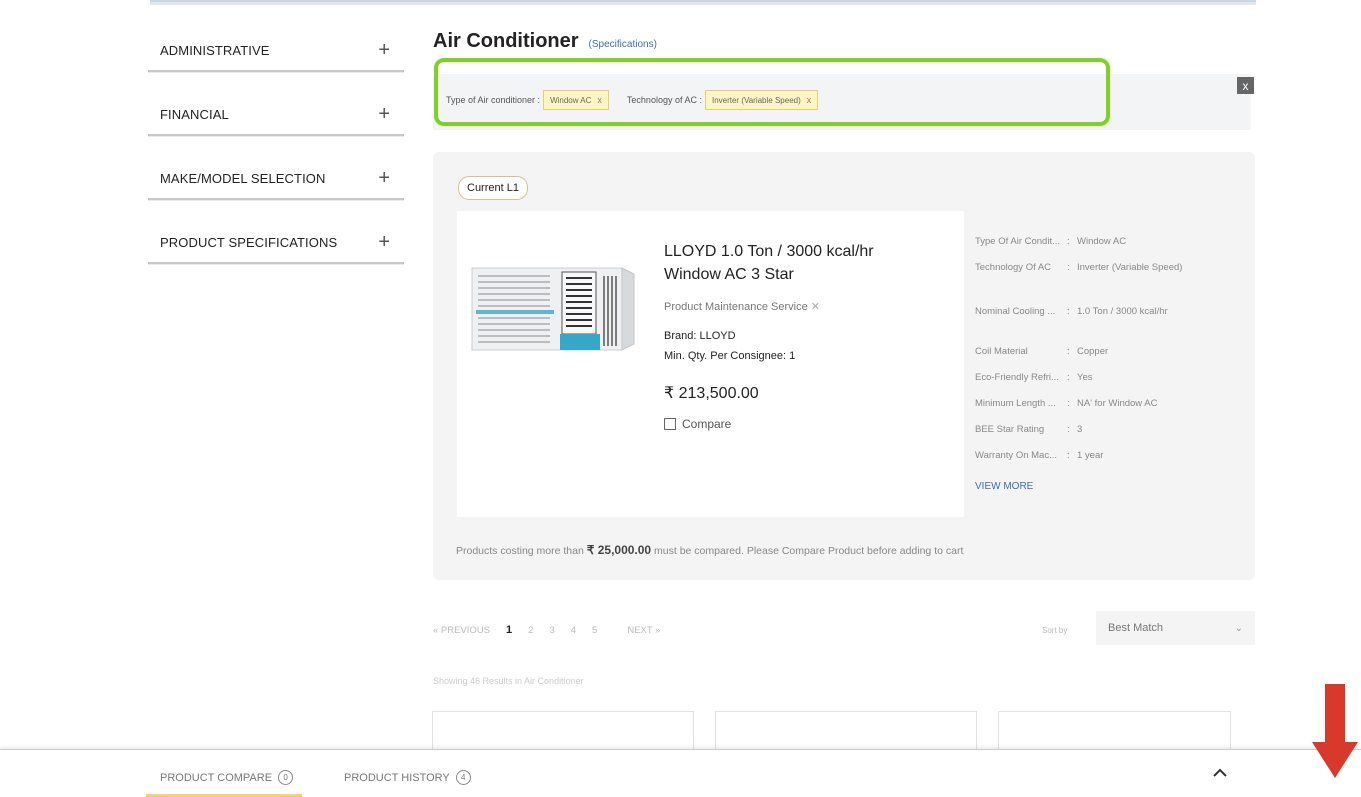  I want to click on compare-checkbox: Compare, so click(697, 424).